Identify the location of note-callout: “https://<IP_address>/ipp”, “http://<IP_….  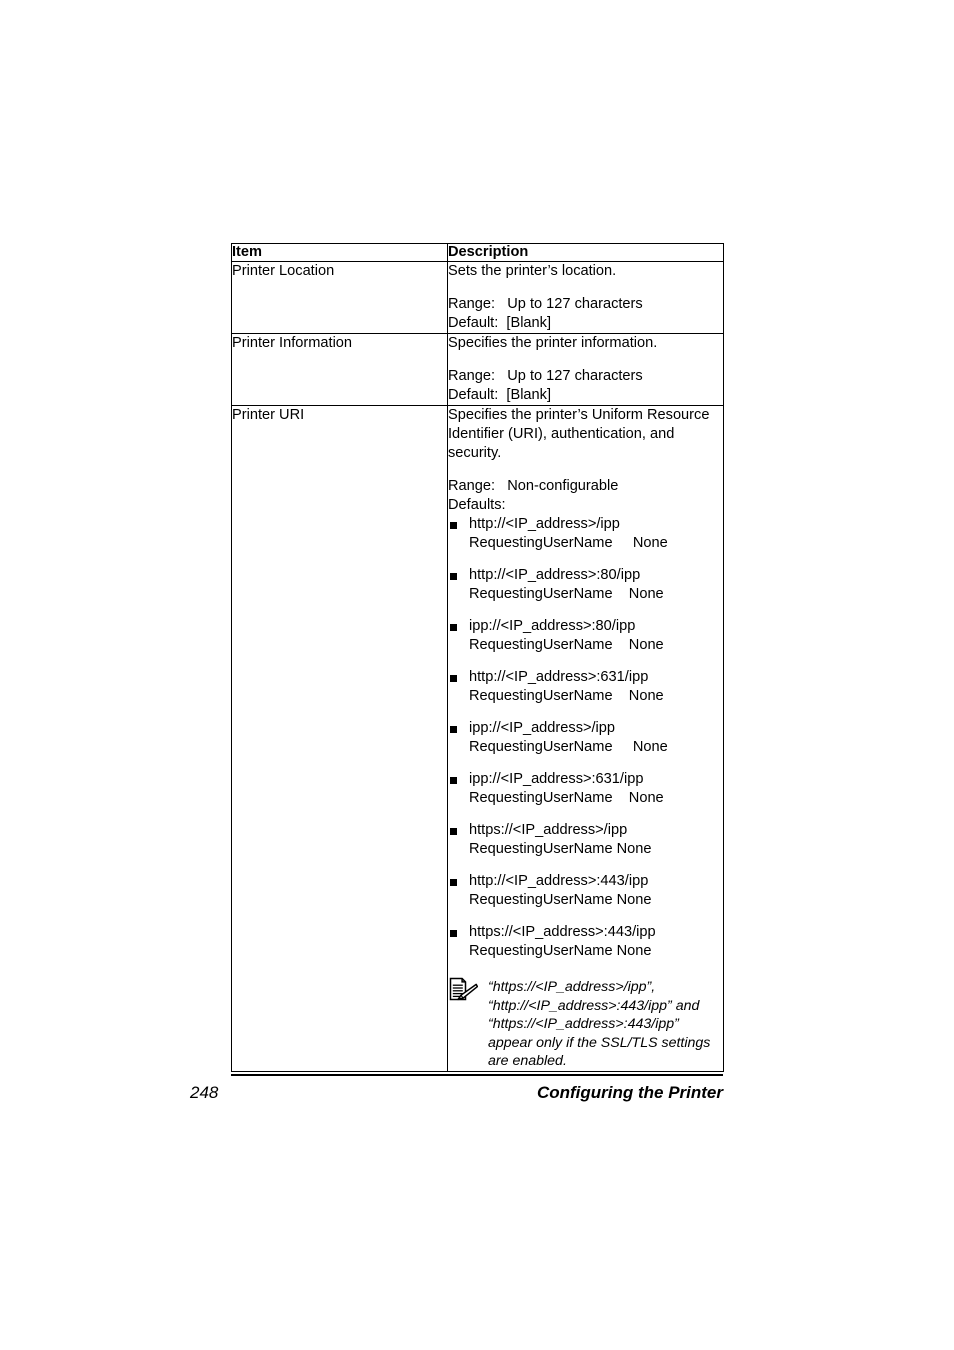
(585, 1024).